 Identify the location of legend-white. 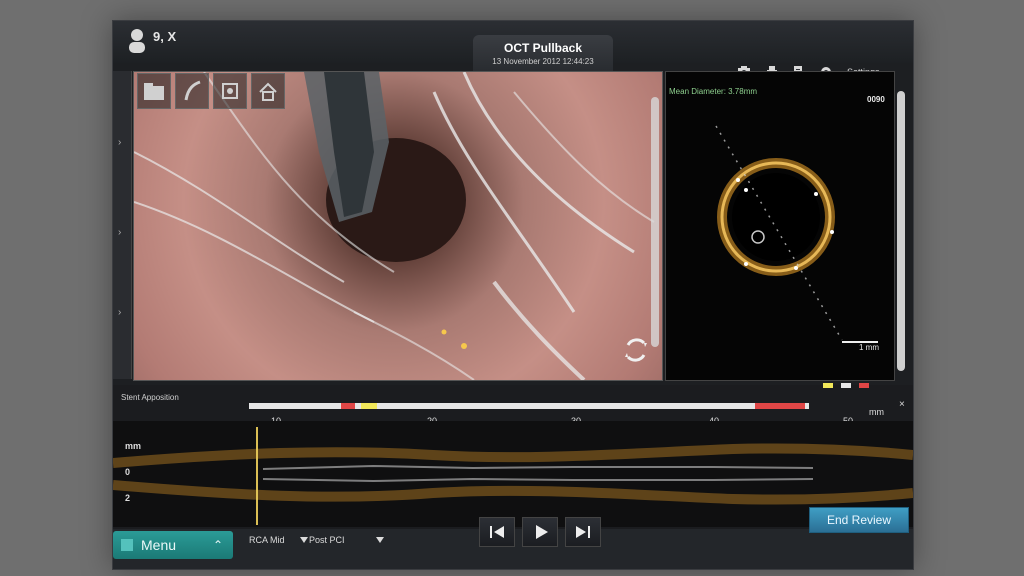
(846, 385).